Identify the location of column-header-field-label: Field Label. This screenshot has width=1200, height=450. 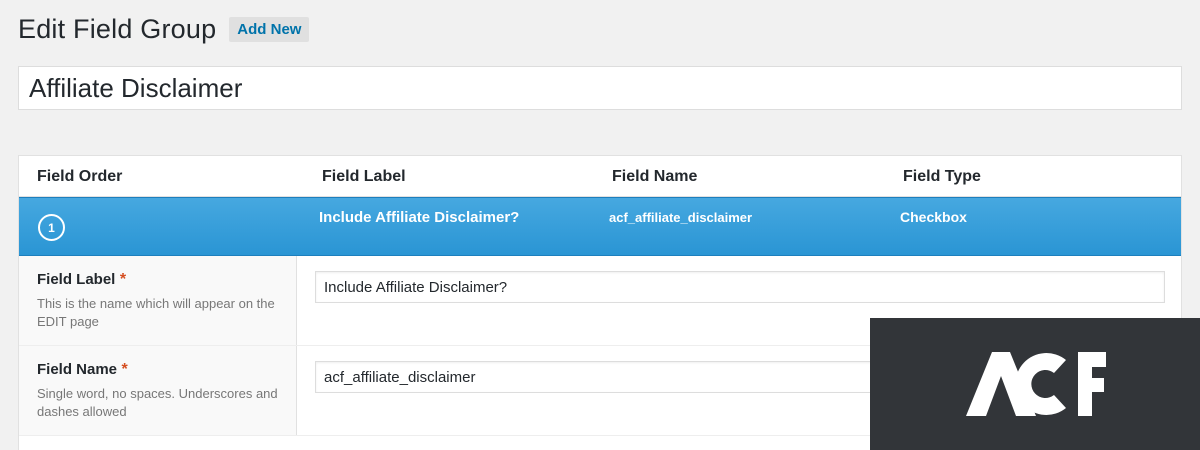
(364, 176).